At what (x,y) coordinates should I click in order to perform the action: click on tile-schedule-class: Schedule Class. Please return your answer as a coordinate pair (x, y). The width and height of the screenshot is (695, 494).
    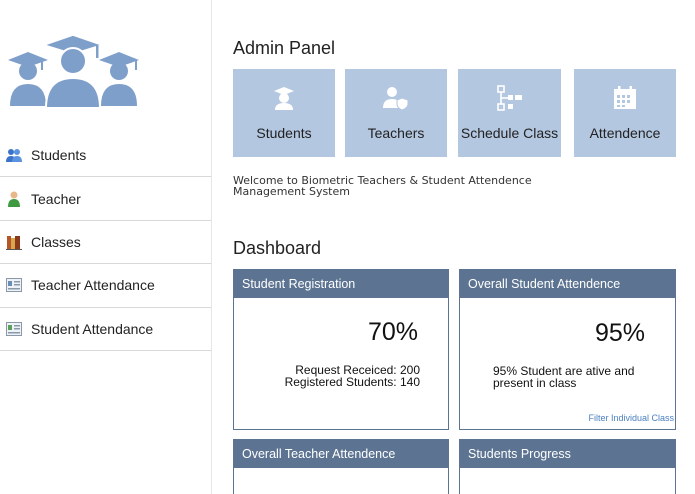
    Looking at the image, I should click on (509, 113).